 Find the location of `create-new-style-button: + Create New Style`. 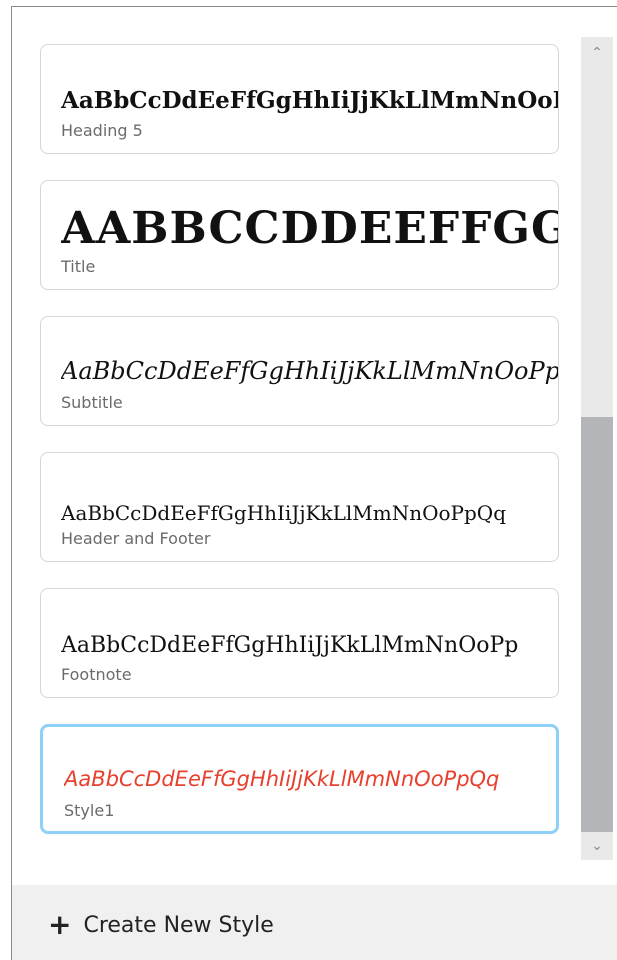

create-new-style-button: + Create New Style is located at coordinates (161, 925).